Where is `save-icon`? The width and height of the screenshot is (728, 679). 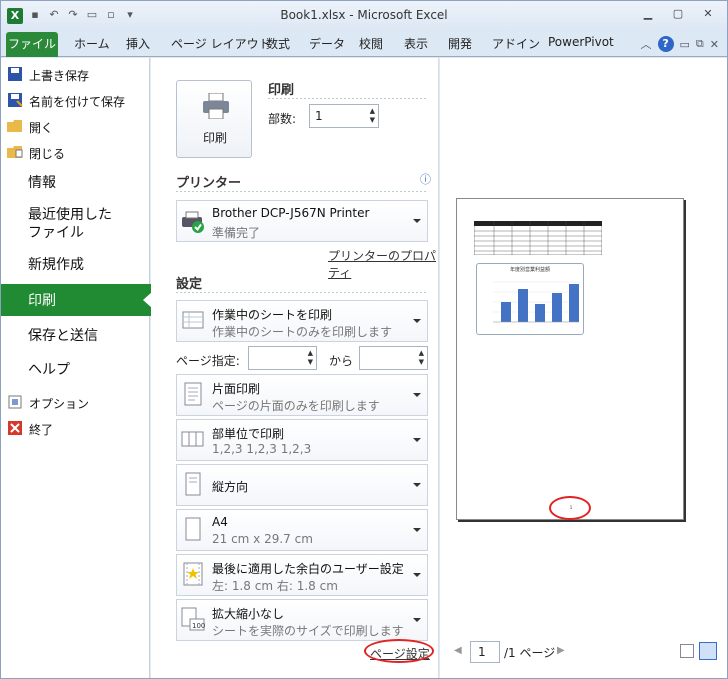 save-icon is located at coordinates (15, 74).